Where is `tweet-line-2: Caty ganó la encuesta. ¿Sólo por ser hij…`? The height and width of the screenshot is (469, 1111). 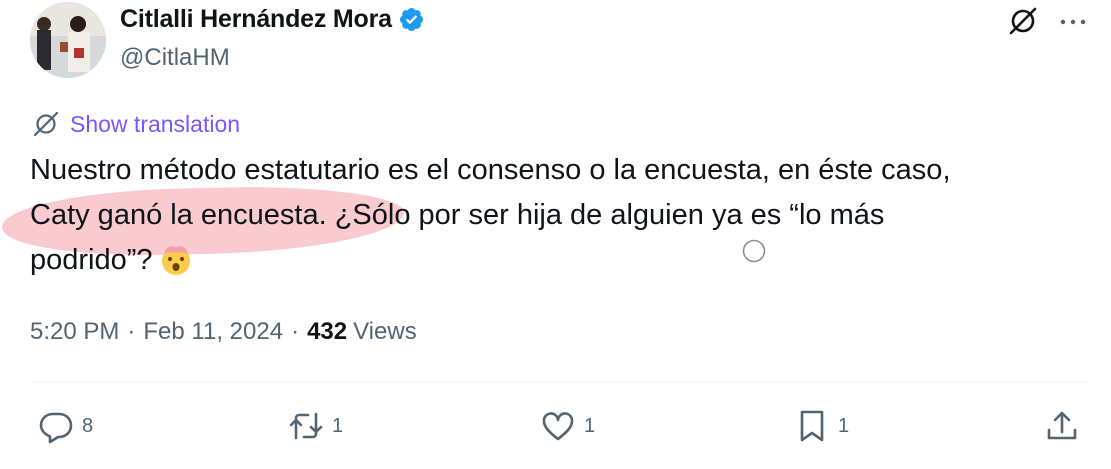
tweet-line-2: Caty ganó la encuesta. ¿Sólo por ser hij… is located at coordinates (560, 215).